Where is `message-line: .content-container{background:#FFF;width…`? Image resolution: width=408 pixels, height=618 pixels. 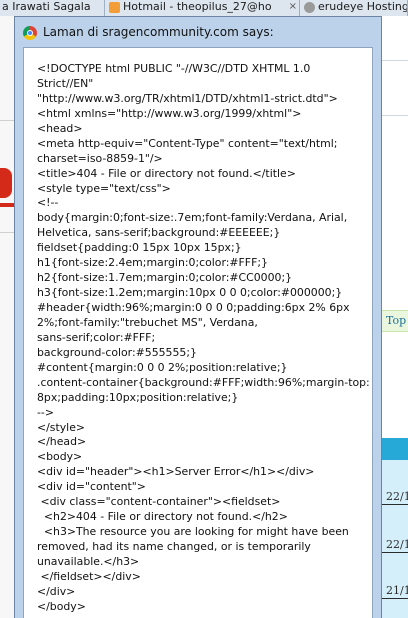
message-line: .content-container{background:#FFF;width… is located at coordinates (203, 382).